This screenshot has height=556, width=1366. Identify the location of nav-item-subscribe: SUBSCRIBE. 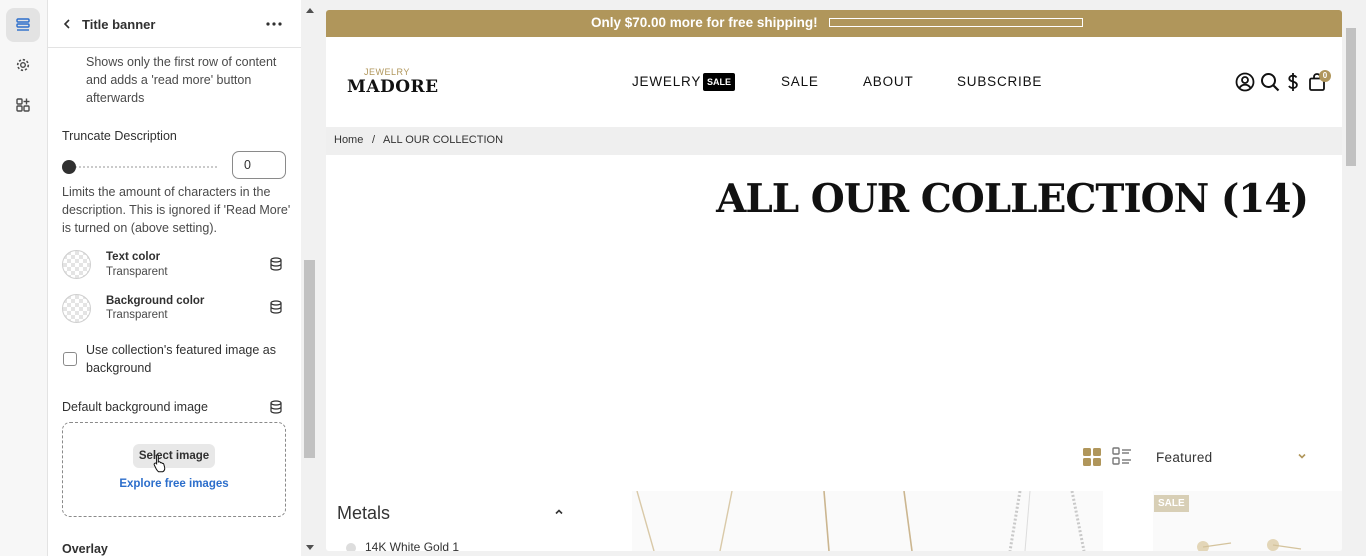
(999, 81).